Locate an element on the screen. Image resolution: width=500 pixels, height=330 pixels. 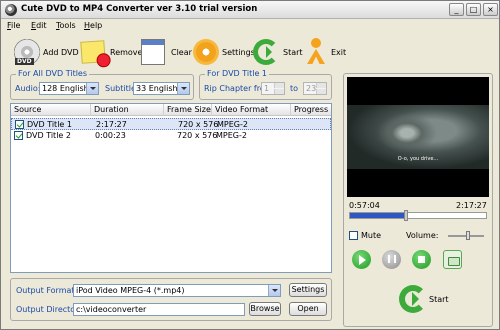
row-duration: 0:00:23 is located at coordinates (110, 135).